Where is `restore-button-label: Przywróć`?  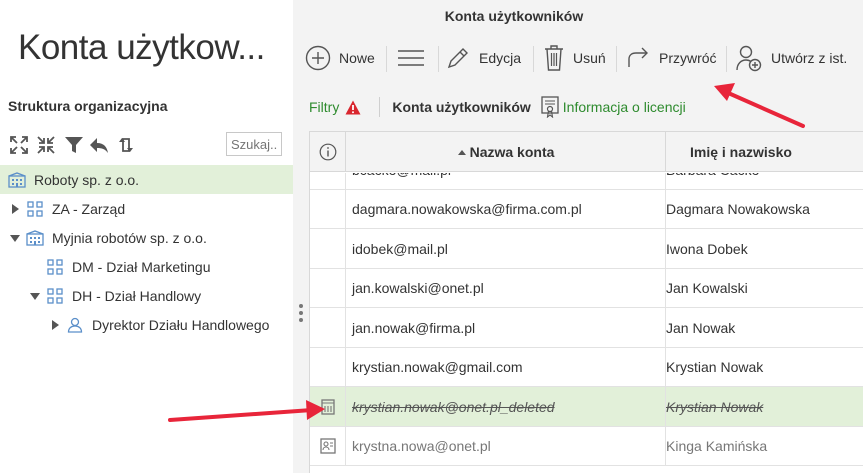 restore-button-label: Przywróć is located at coordinates (688, 58).